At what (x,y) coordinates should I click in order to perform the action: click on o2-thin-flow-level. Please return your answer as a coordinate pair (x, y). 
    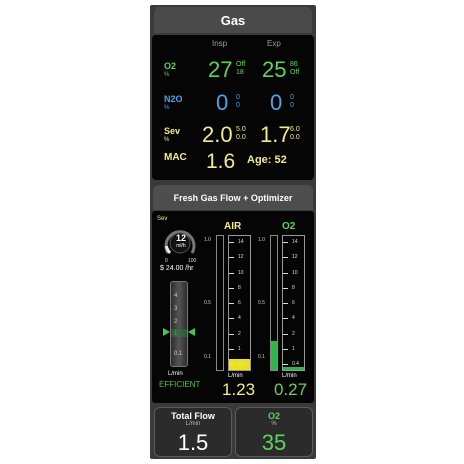
    Looking at the image, I should click on (274, 355).